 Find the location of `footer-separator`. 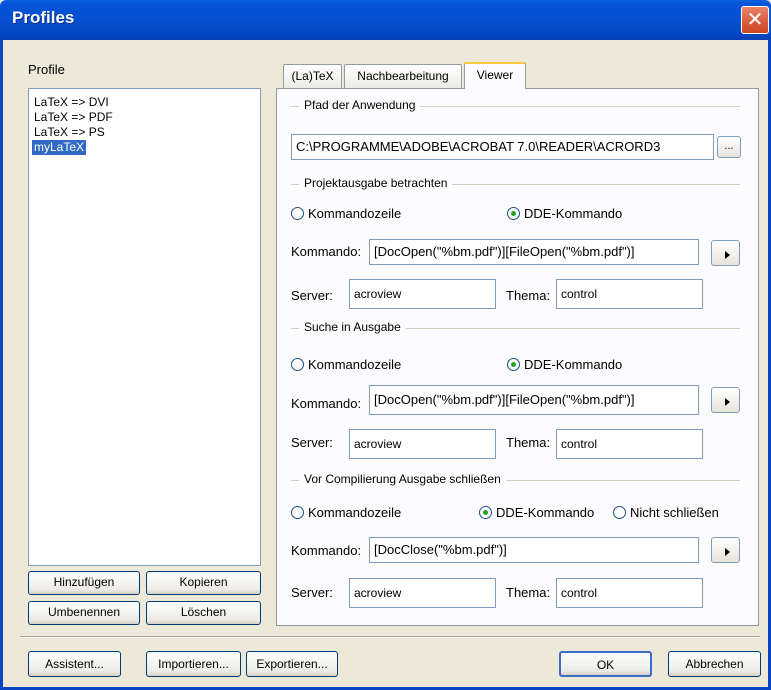

footer-separator is located at coordinates (390, 637).